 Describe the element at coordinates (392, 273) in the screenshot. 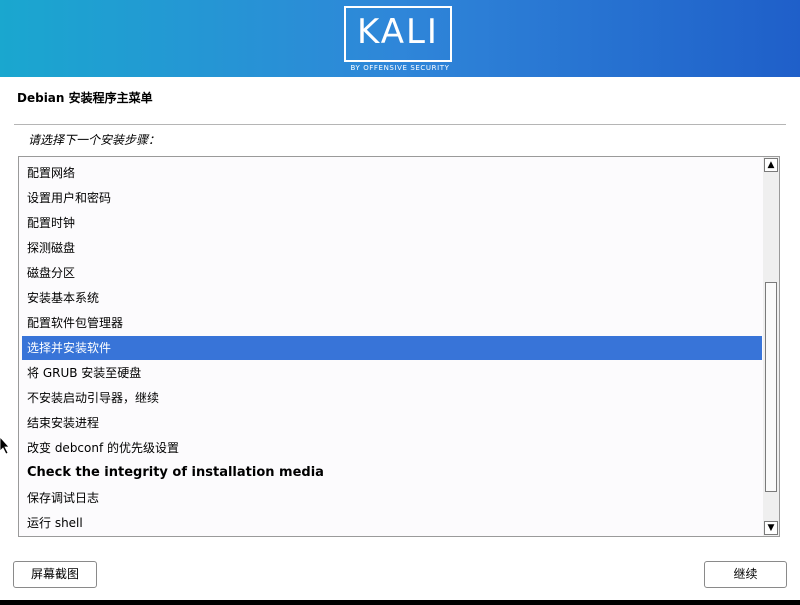

I see `menu-item: 磁盘分区` at that location.